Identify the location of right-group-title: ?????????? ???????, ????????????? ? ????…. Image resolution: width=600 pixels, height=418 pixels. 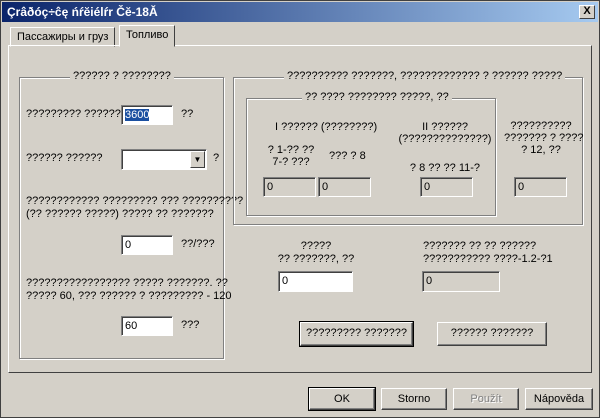
(425, 76).